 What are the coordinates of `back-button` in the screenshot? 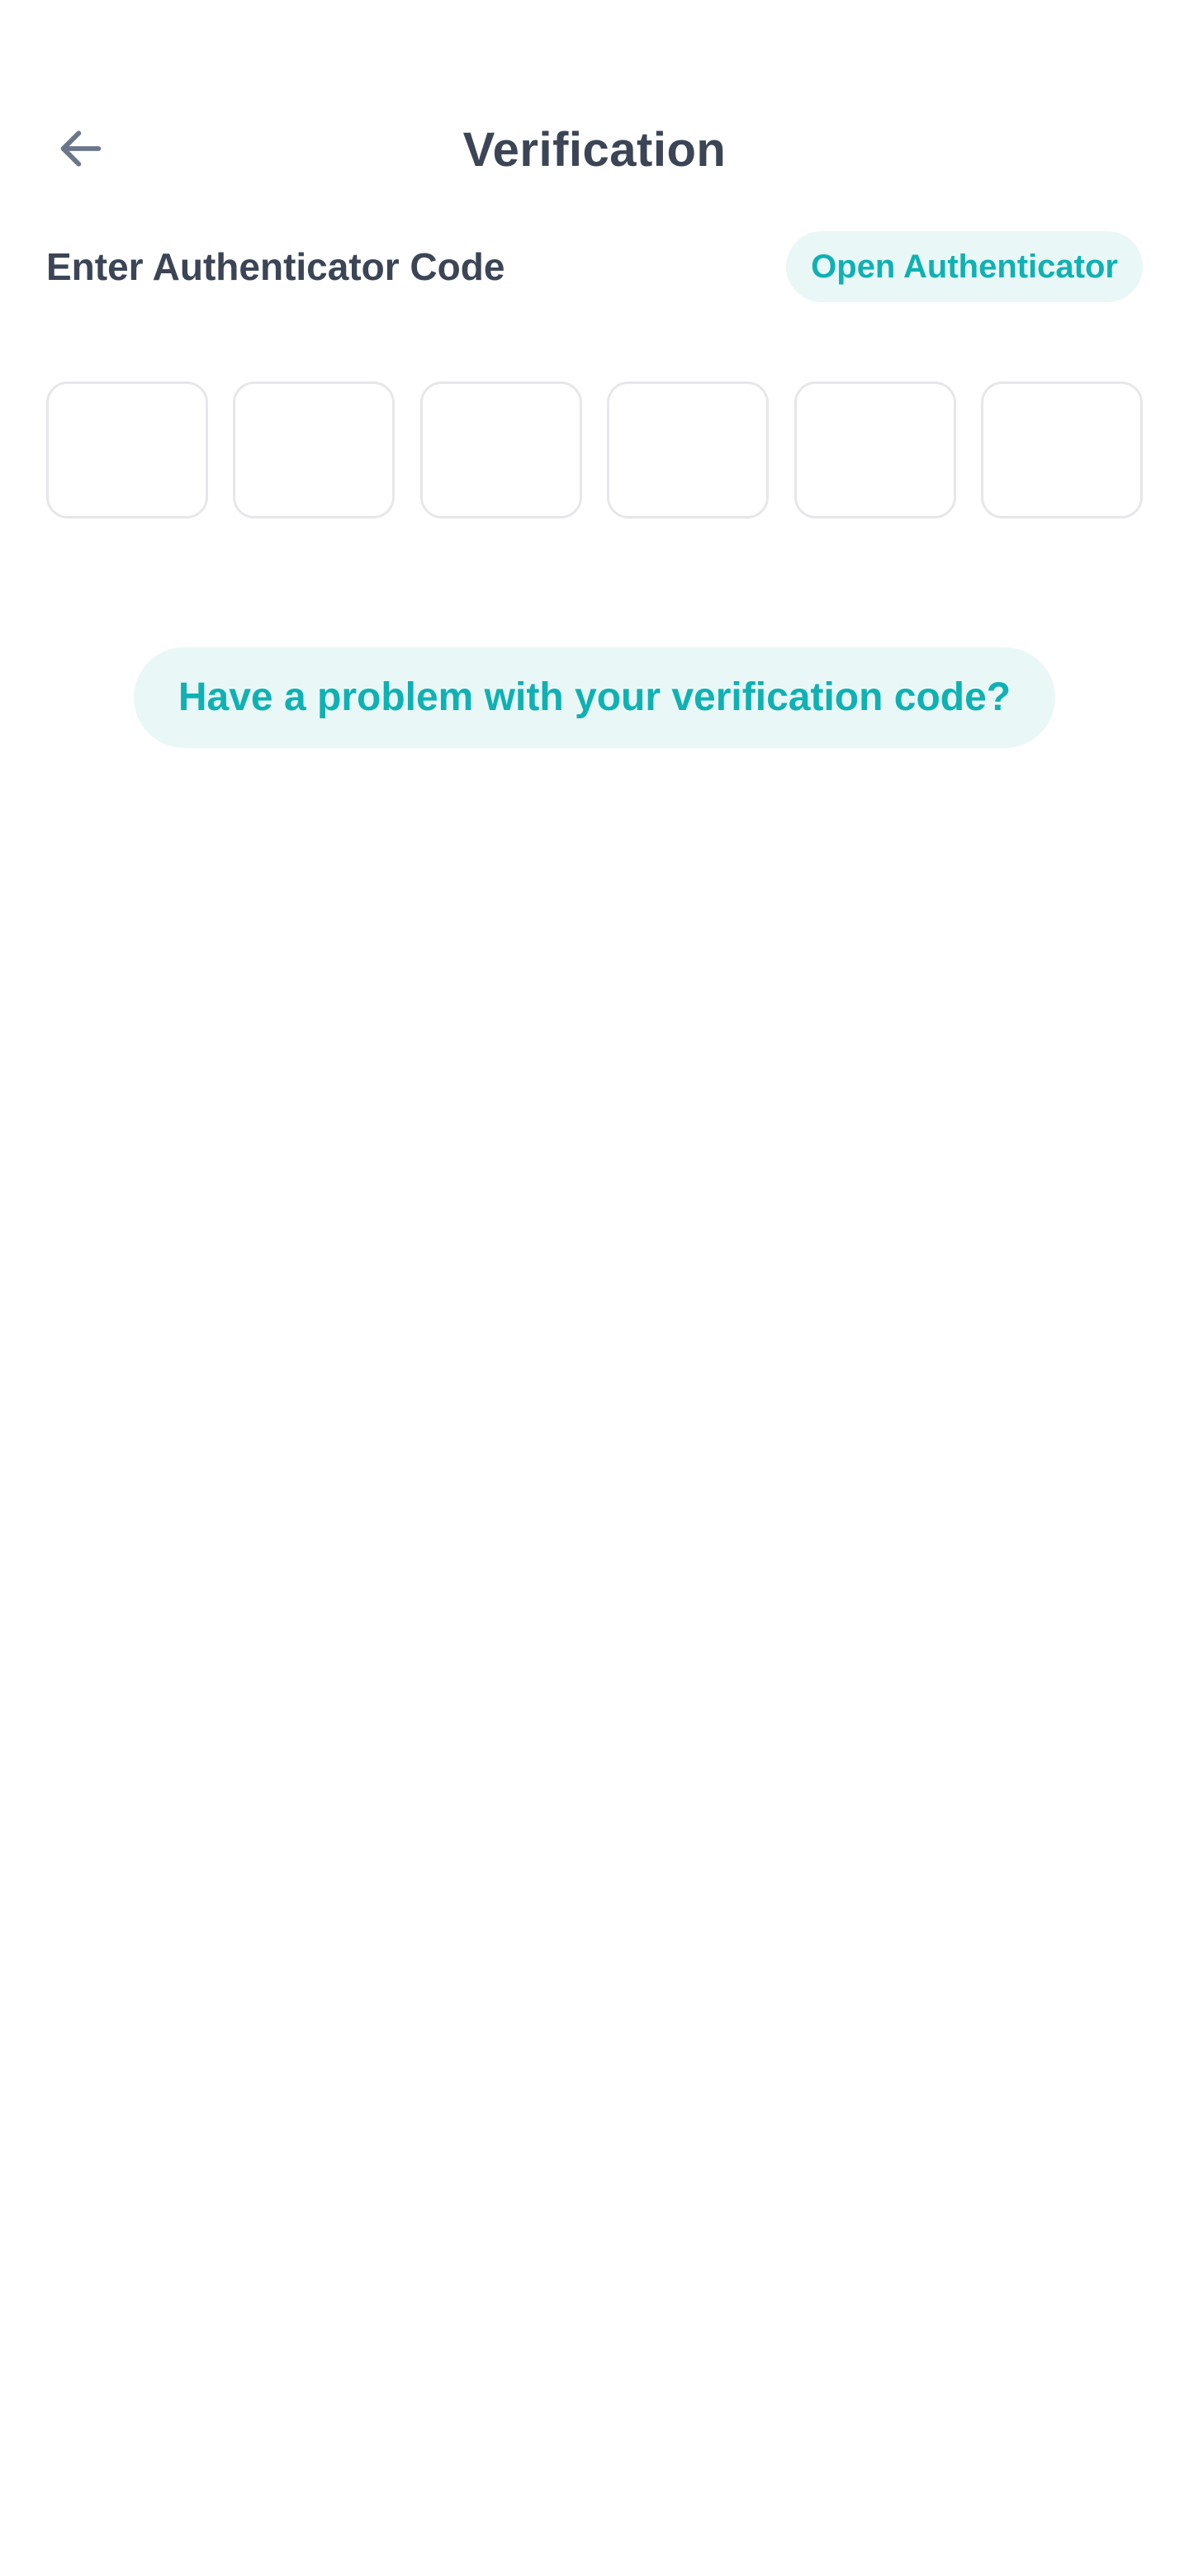 It's located at (81, 150).